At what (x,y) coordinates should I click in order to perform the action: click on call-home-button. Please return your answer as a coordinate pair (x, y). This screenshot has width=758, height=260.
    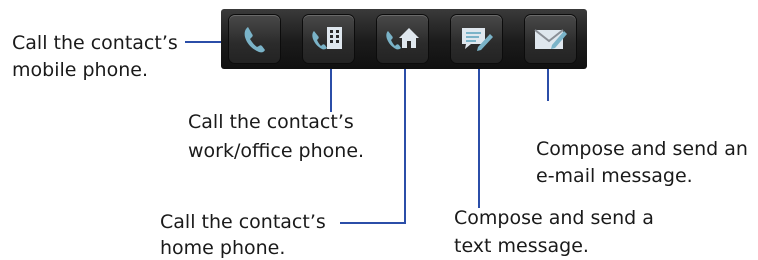
    Looking at the image, I should click on (402, 39).